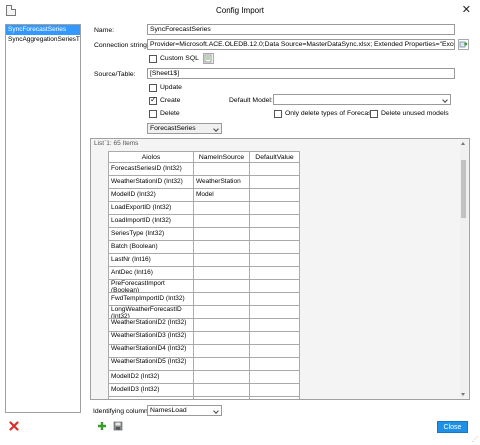 The width and height of the screenshot is (480, 445). I want to click on default-model-dropdown, so click(362, 99).